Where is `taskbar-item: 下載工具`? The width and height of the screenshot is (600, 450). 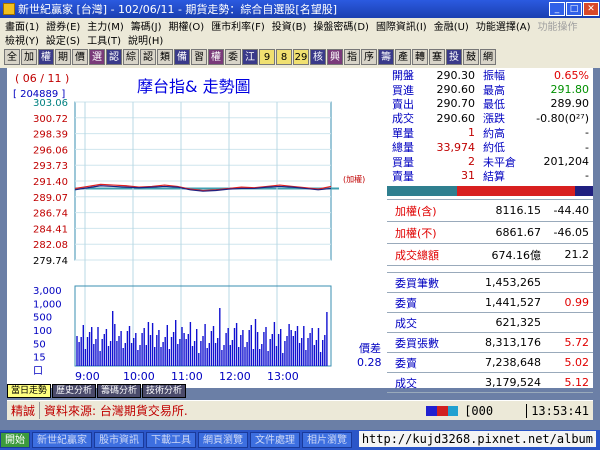 taskbar-item: 下載工具 is located at coordinates (171, 440).